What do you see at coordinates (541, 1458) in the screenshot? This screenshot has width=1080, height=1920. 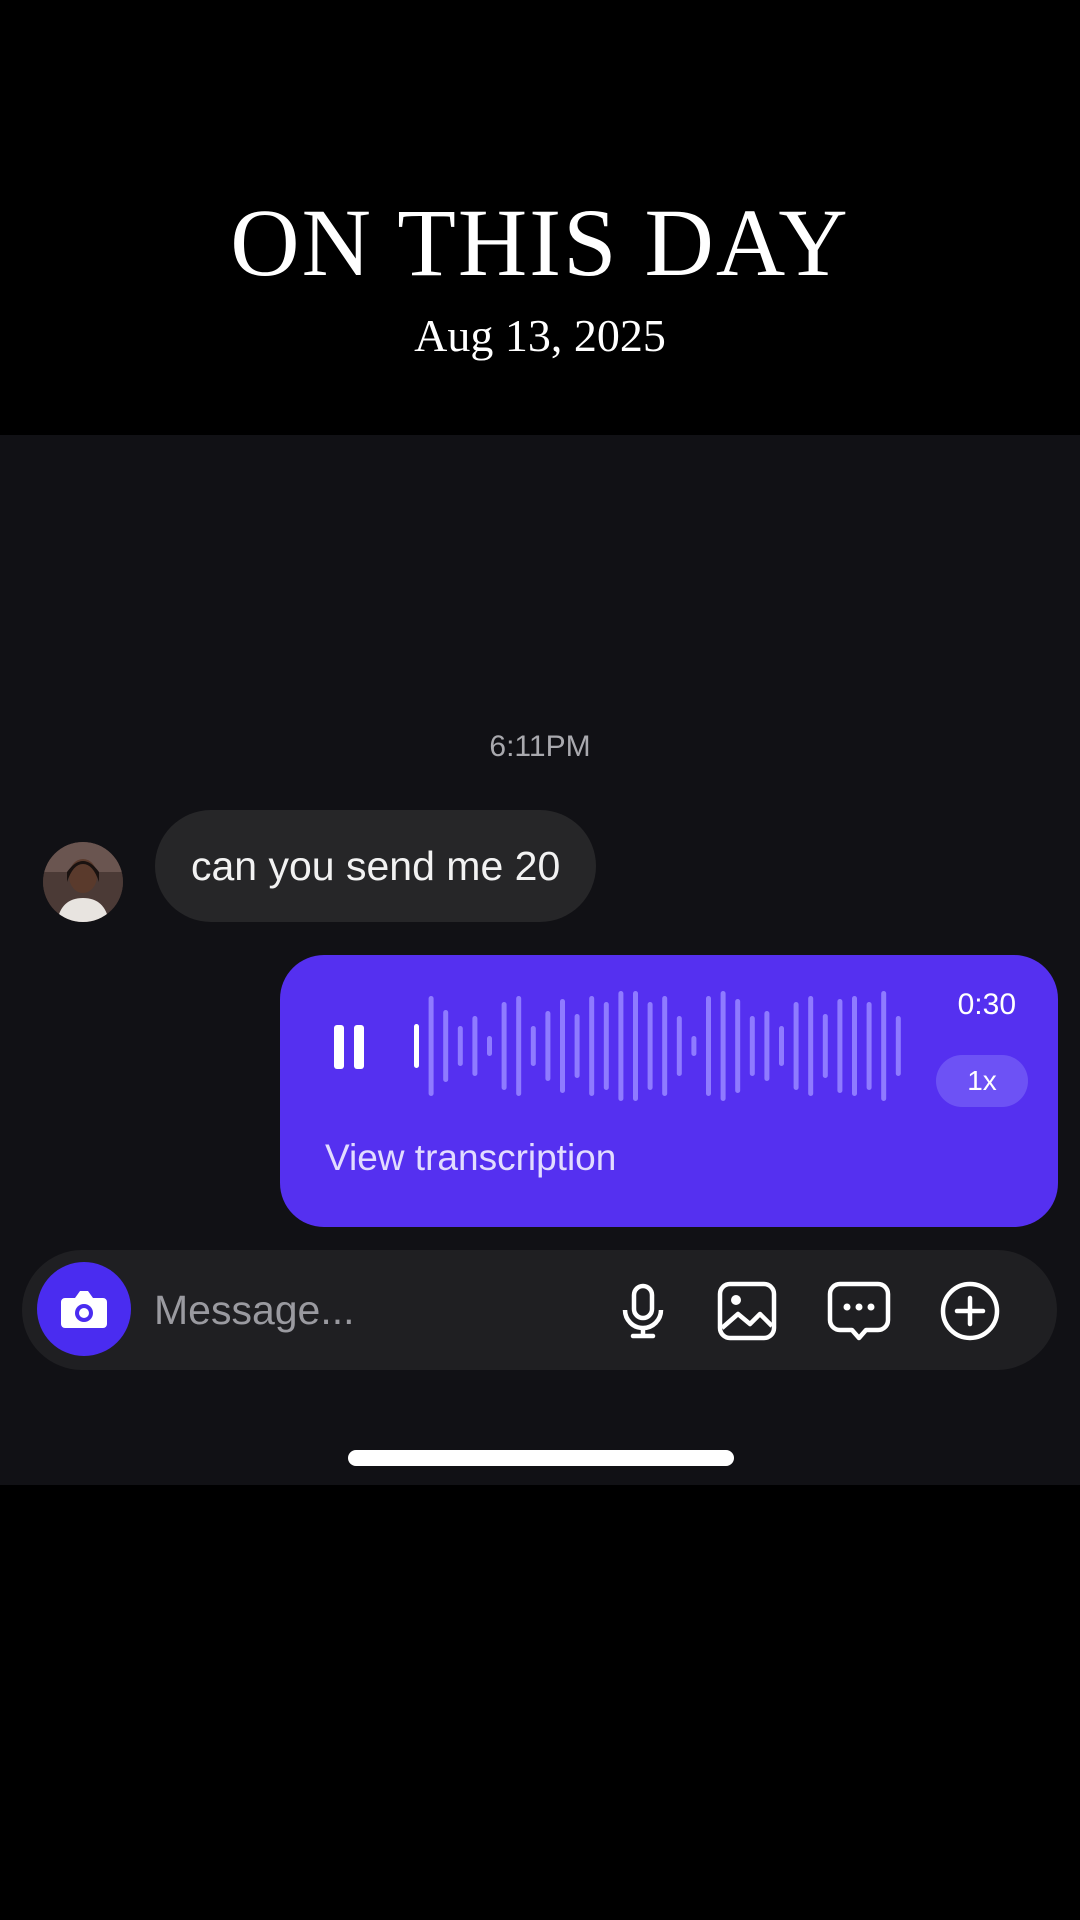 I see `home-indicator` at bounding box center [541, 1458].